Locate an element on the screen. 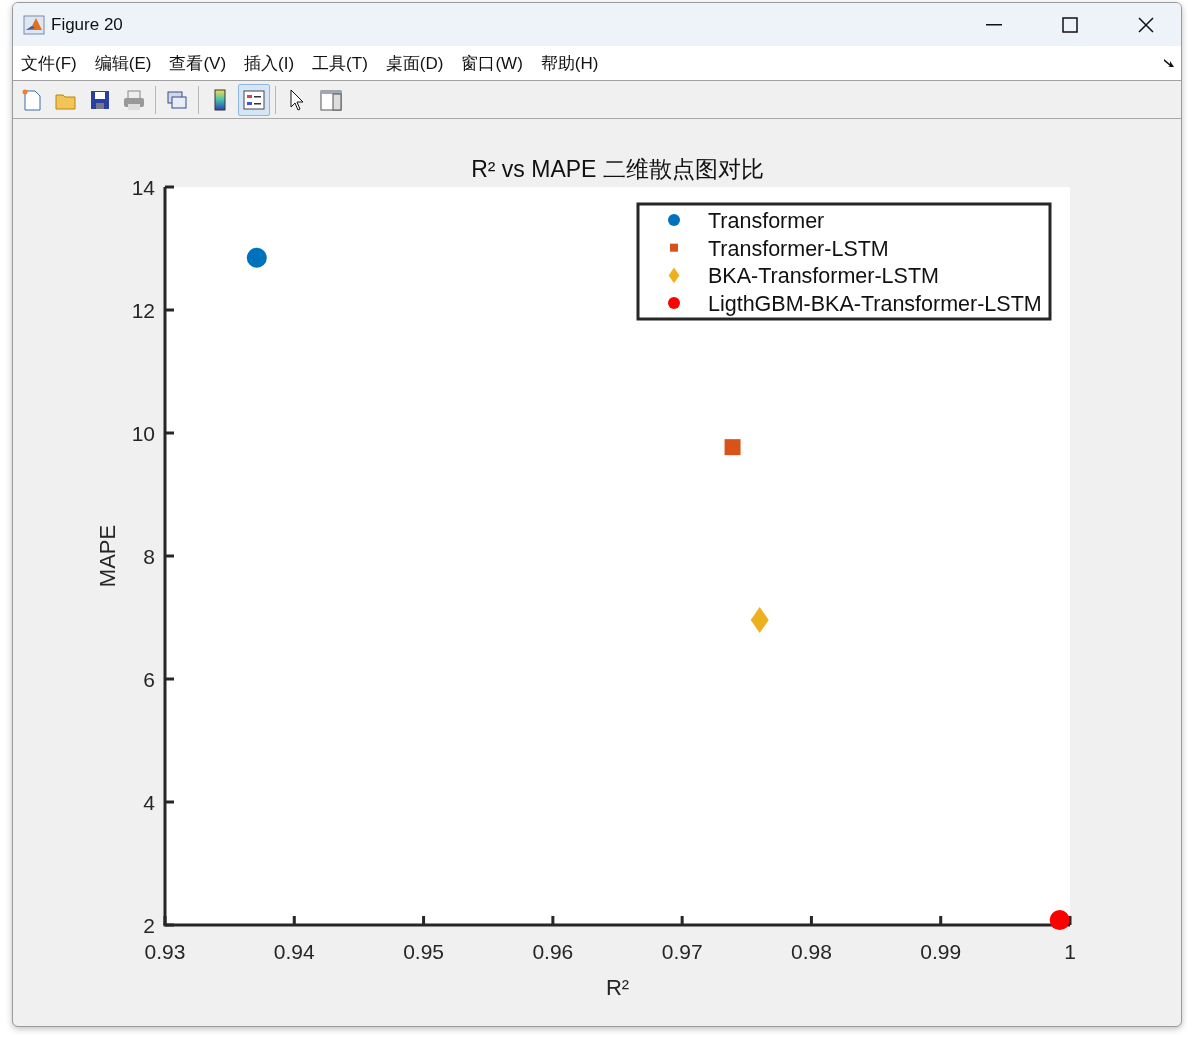  y-axis-label: MAPE is located at coordinates (107, 556).